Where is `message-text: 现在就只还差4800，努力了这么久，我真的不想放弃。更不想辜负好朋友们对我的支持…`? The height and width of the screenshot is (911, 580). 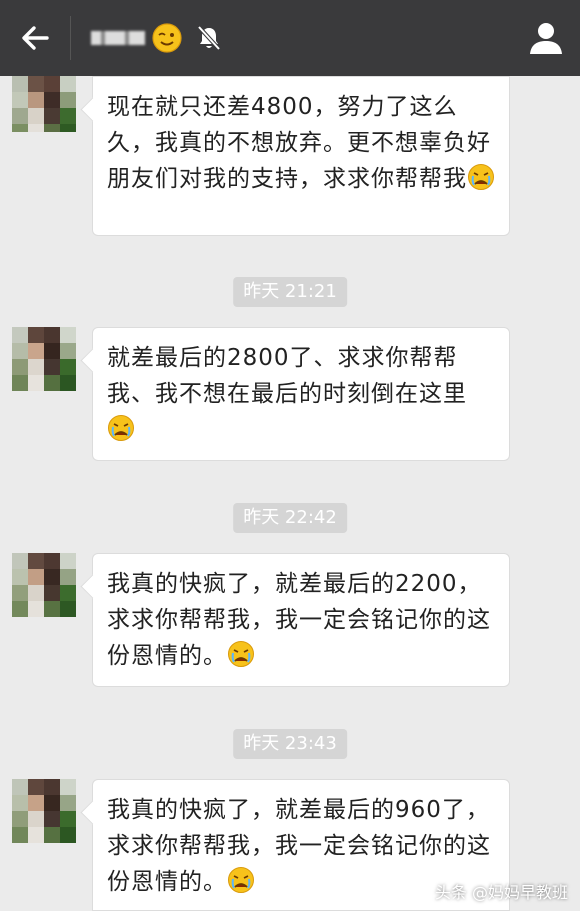 message-text: 现在就只还差4800，努力了这么久，我真的不想放弃。更不想辜负好朋友们对我的支持… is located at coordinates (299, 143).